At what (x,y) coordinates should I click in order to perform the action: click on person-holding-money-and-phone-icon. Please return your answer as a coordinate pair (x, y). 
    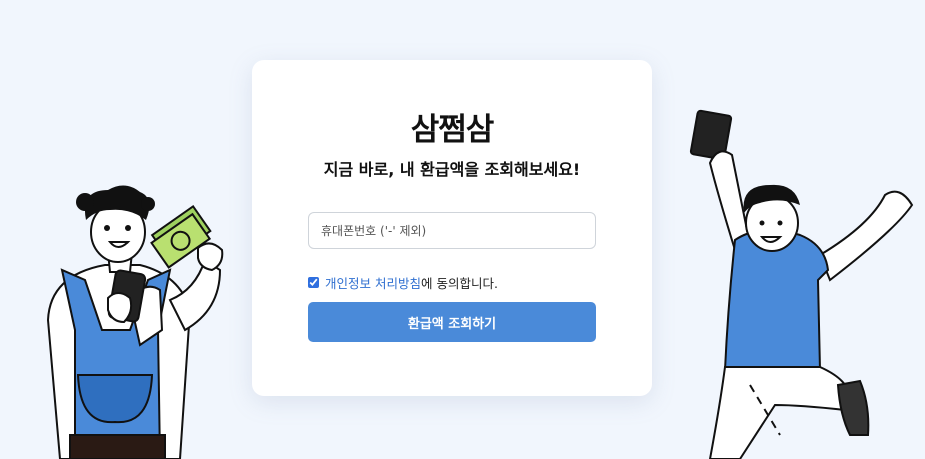
    Looking at the image, I should click on (135, 322).